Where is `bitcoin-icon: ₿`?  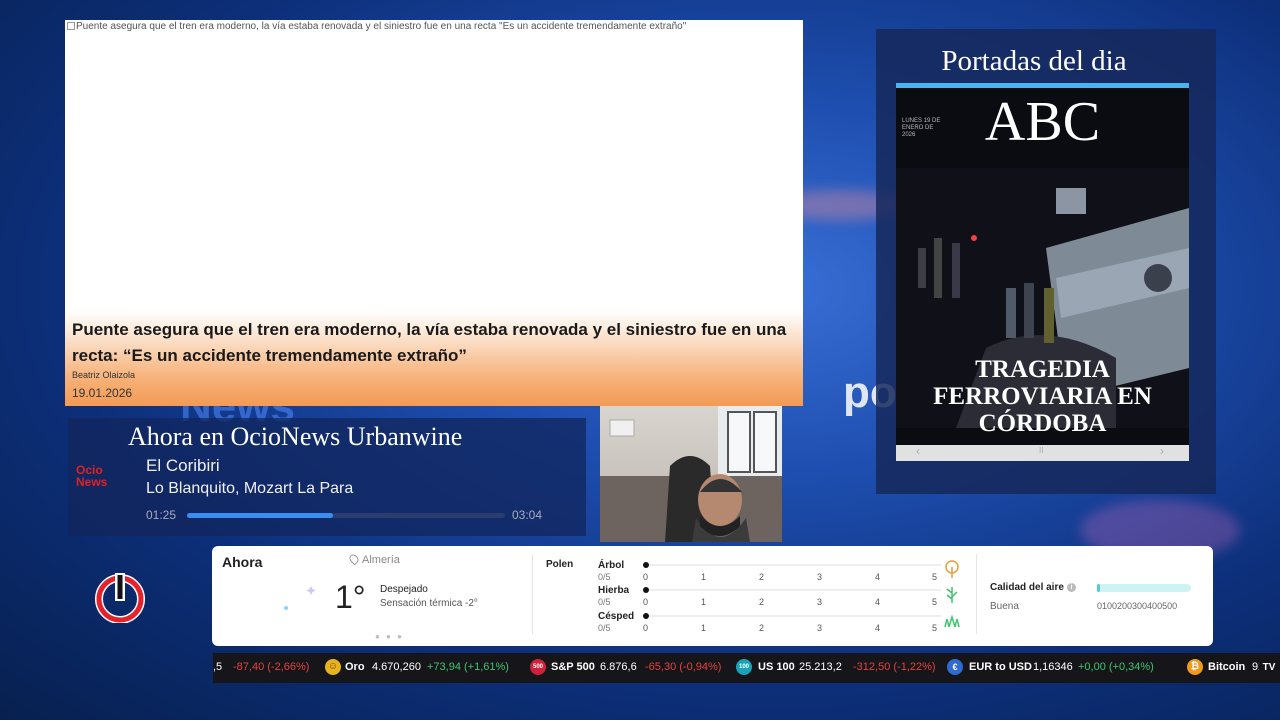
bitcoin-icon: ₿ is located at coordinates (1195, 667).